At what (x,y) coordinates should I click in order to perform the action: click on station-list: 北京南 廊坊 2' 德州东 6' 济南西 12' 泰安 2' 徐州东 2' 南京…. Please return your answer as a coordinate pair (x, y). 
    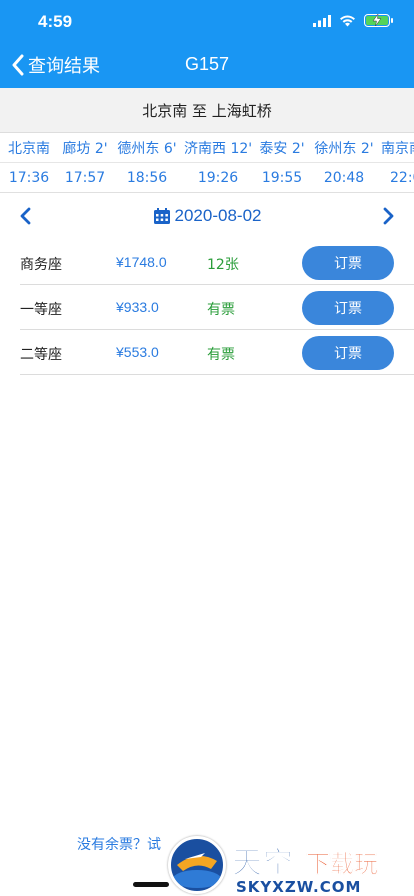
    Looking at the image, I should click on (207, 163).